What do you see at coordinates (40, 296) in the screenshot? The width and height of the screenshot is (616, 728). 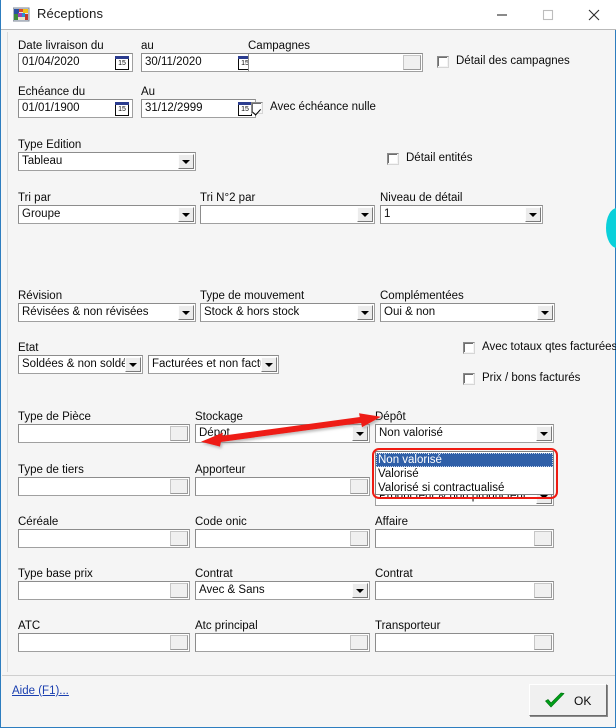 I see `revision-label: Révision` at bounding box center [40, 296].